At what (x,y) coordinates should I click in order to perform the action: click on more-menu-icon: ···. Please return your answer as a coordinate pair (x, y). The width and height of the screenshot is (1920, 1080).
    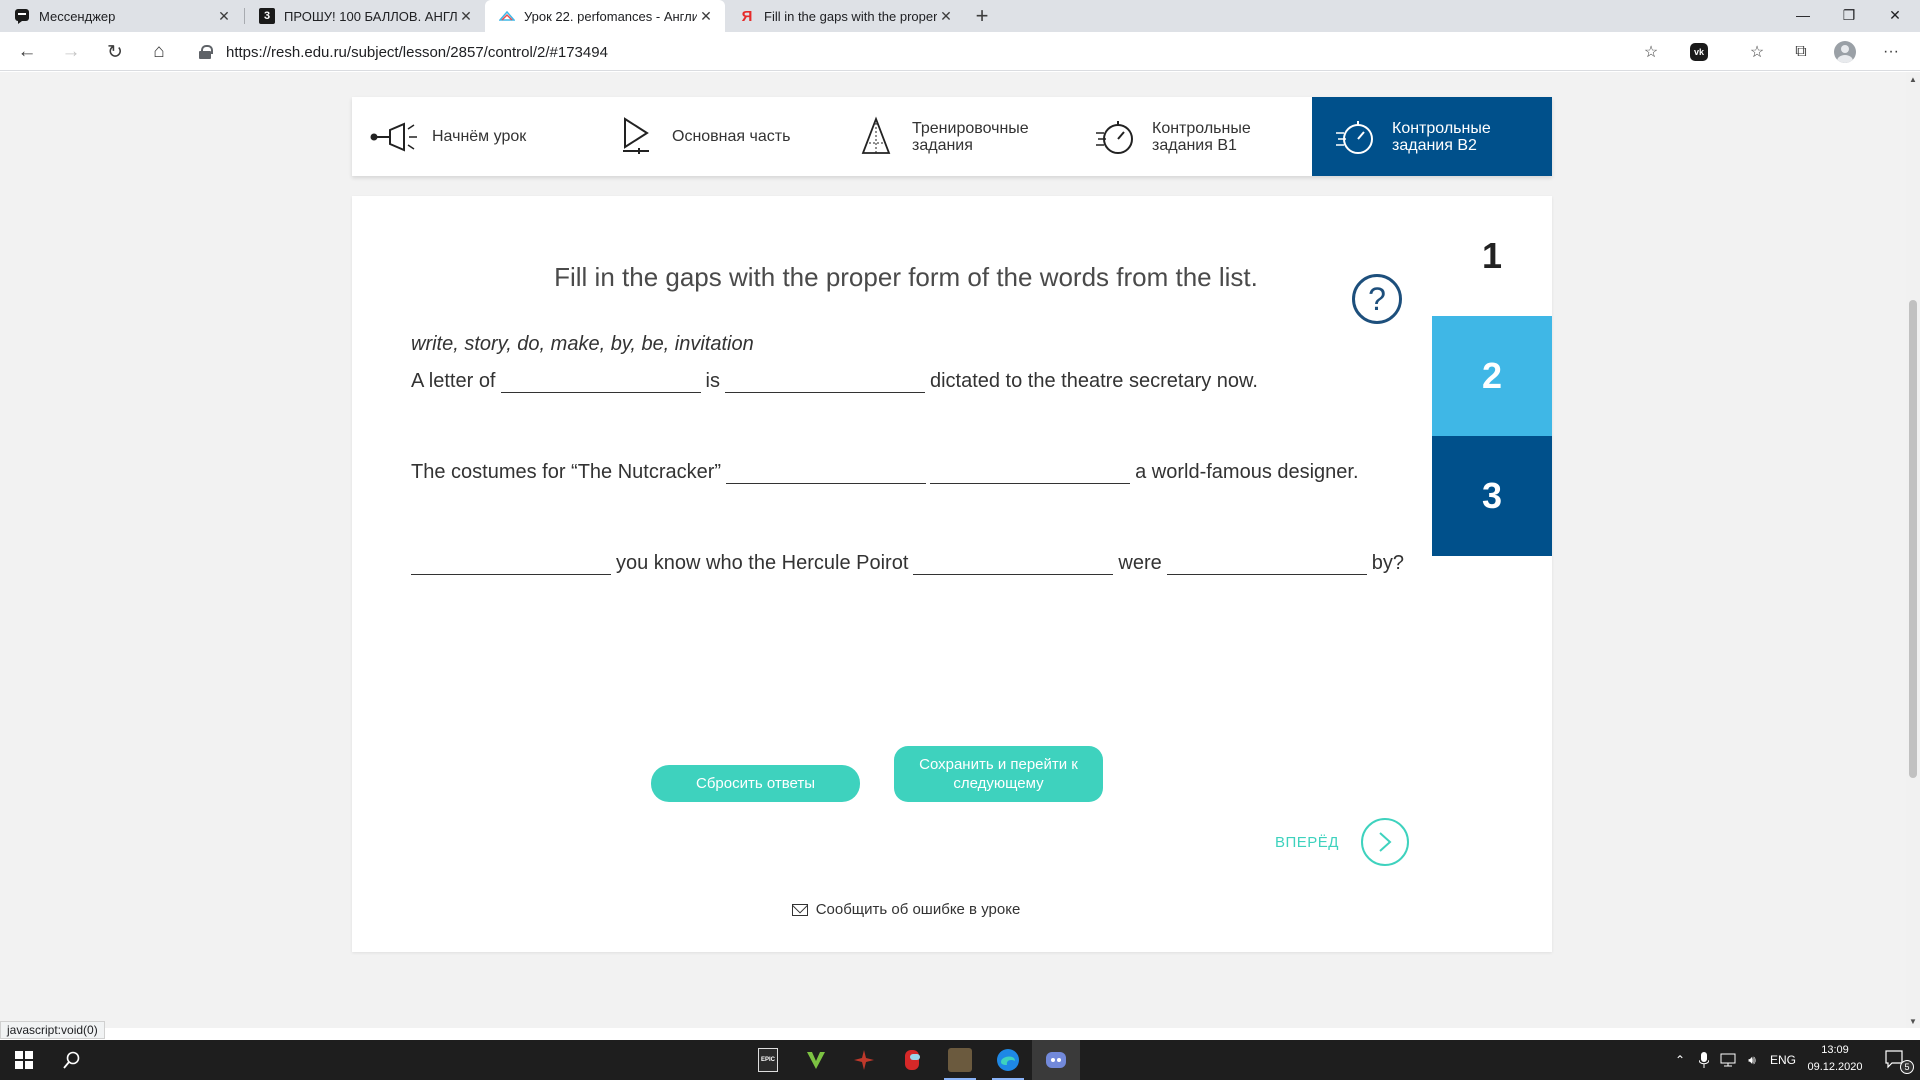
    Looking at the image, I should click on (1891, 52).